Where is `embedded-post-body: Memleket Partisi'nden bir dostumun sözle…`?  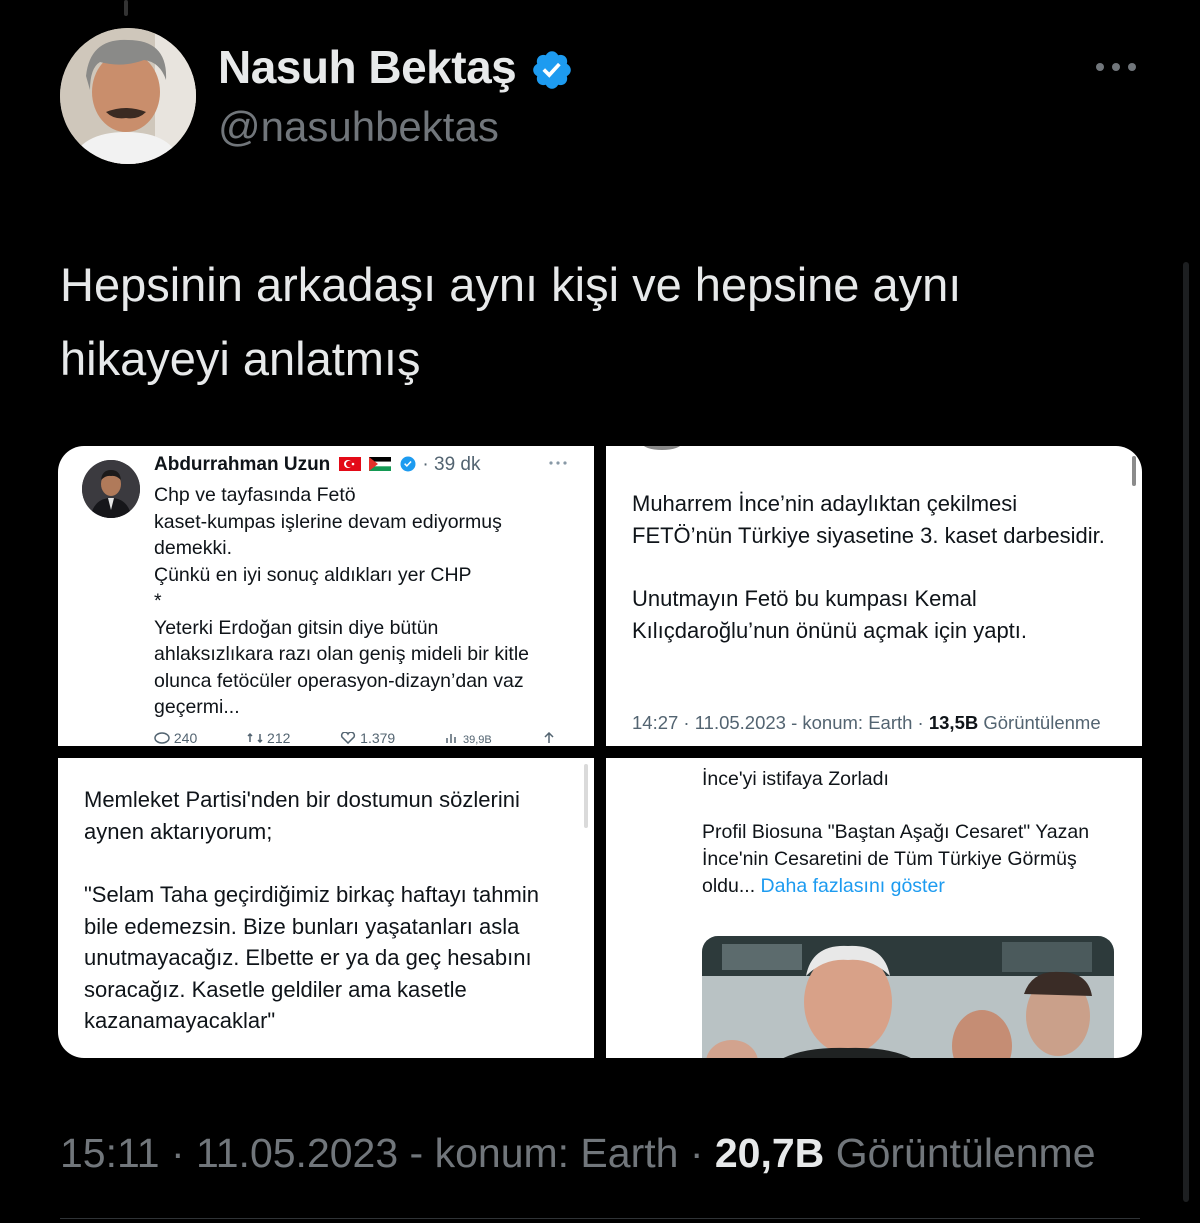 embedded-post-body: Memleket Partisi'nden bir dostumun sözle… is located at coordinates (329, 921).